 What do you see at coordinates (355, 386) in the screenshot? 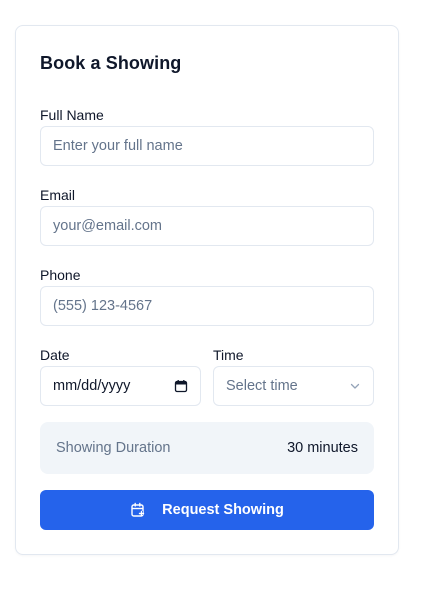
I see `chevron-down-icon` at bounding box center [355, 386].